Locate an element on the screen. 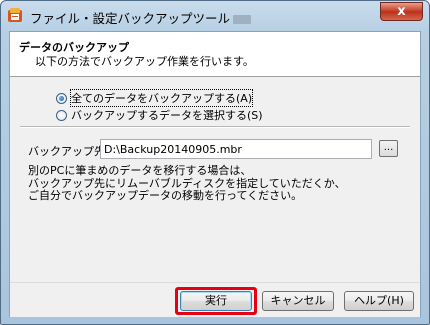  title-redacted-block is located at coordinates (242, 19).